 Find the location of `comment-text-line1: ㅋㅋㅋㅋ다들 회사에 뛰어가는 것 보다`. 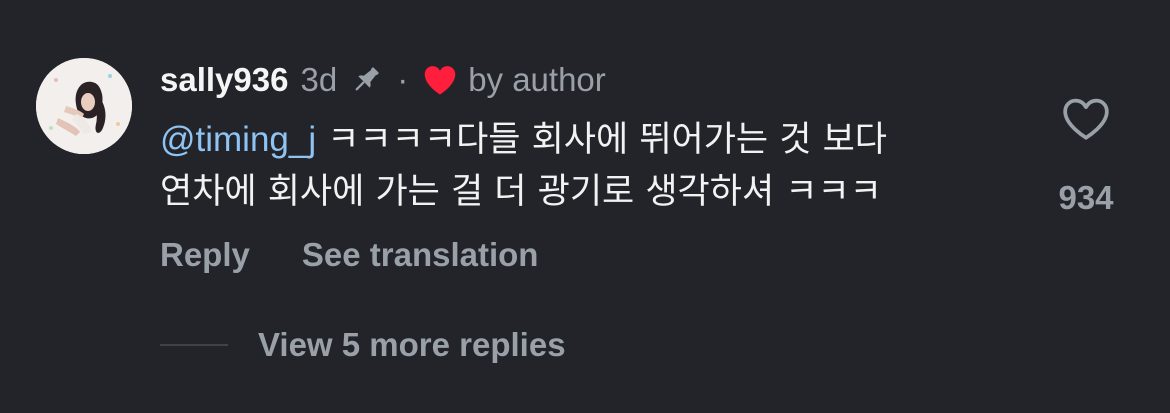

comment-text-line1: ㅋㅋㅋㅋ다들 회사에 뛰어가는 것 보다 is located at coordinates (601, 140).